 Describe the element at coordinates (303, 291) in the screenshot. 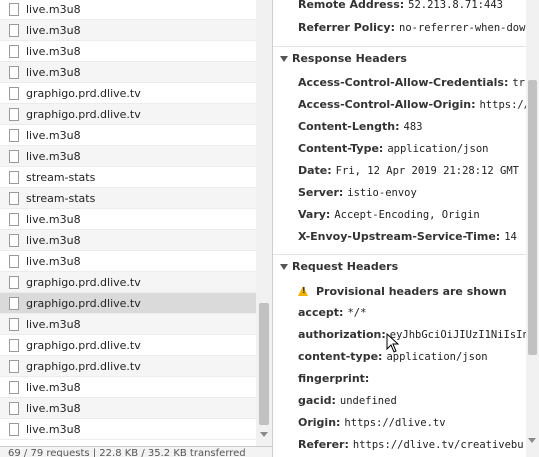

I see `warning-icon` at that location.